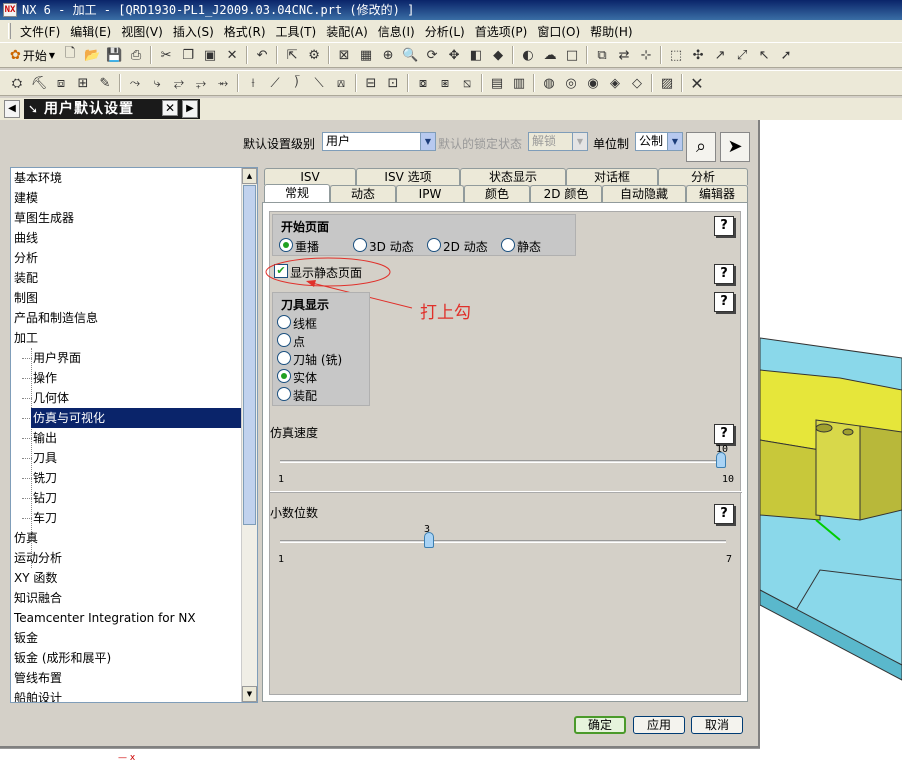 Image resolution: width=902 pixels, height=767 pixels. What do you see at coordinates (38, 695) in the screenshot?
I see `tree-item-ship-design: 船舶设计` at bounding box center [38, 695].